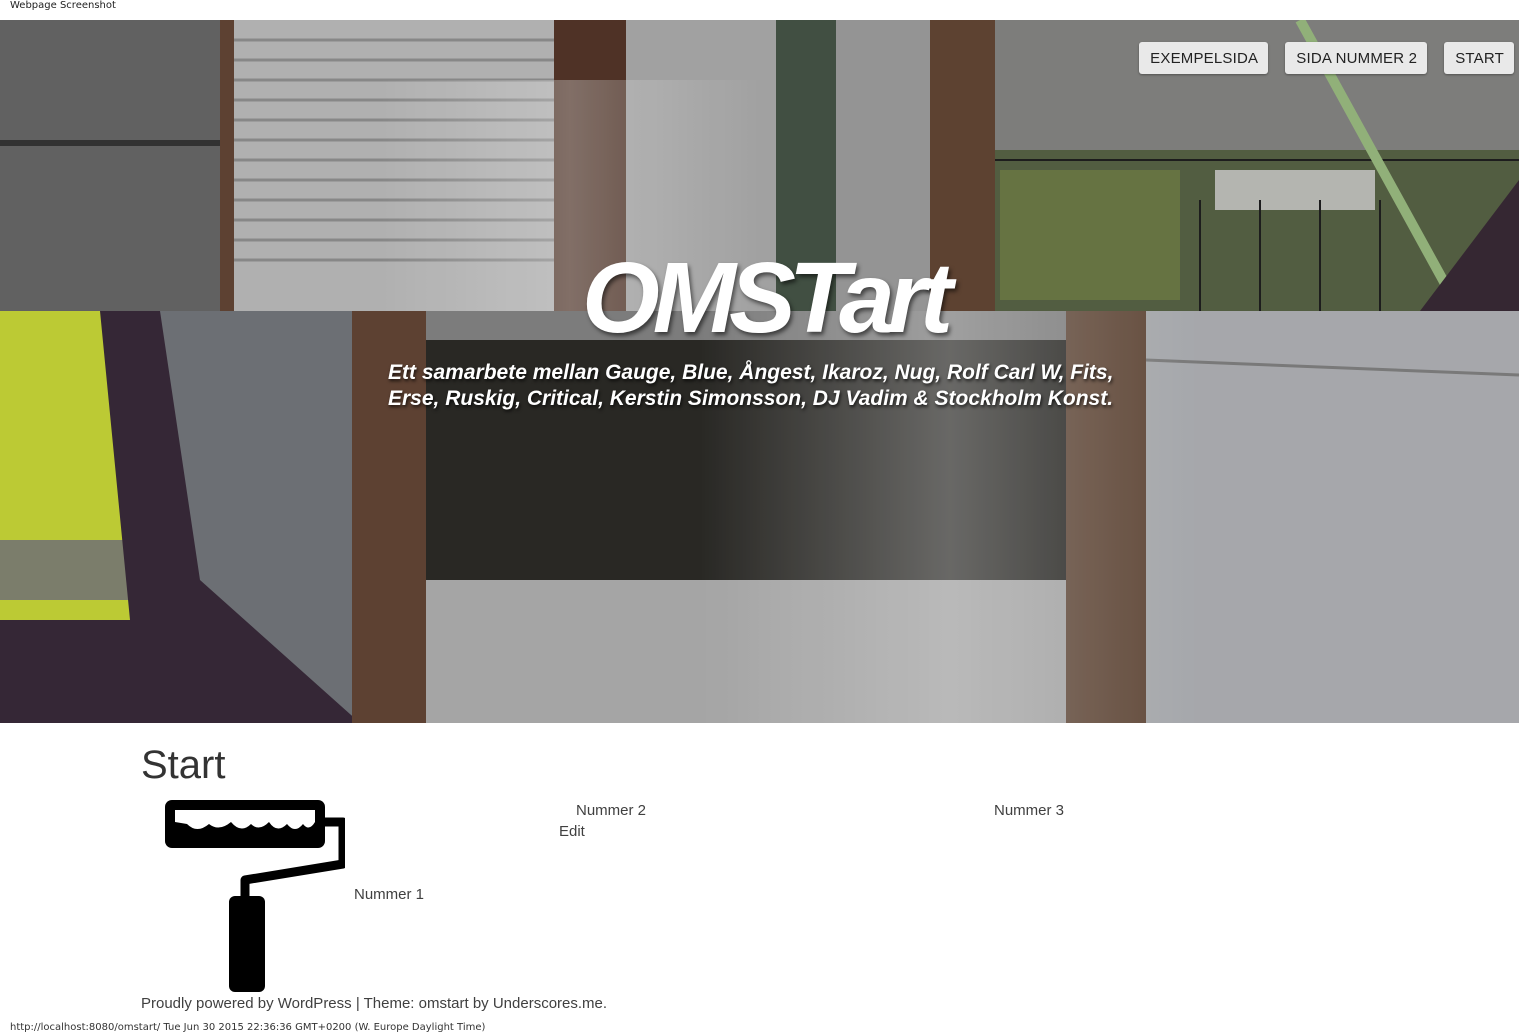 The width and height of the screenshot is (1519, 1034). What do you see at coordinates (428, 1003) in the screenshot?
I see `theme-credit: Theme: omstart by` at bounding box center [428, 1003].